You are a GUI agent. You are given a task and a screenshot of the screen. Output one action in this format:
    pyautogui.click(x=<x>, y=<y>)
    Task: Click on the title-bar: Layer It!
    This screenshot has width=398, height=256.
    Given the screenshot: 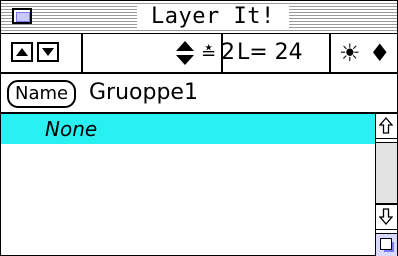 What is the action you would take?
    pyautogui.click(x=199, y=17)
    